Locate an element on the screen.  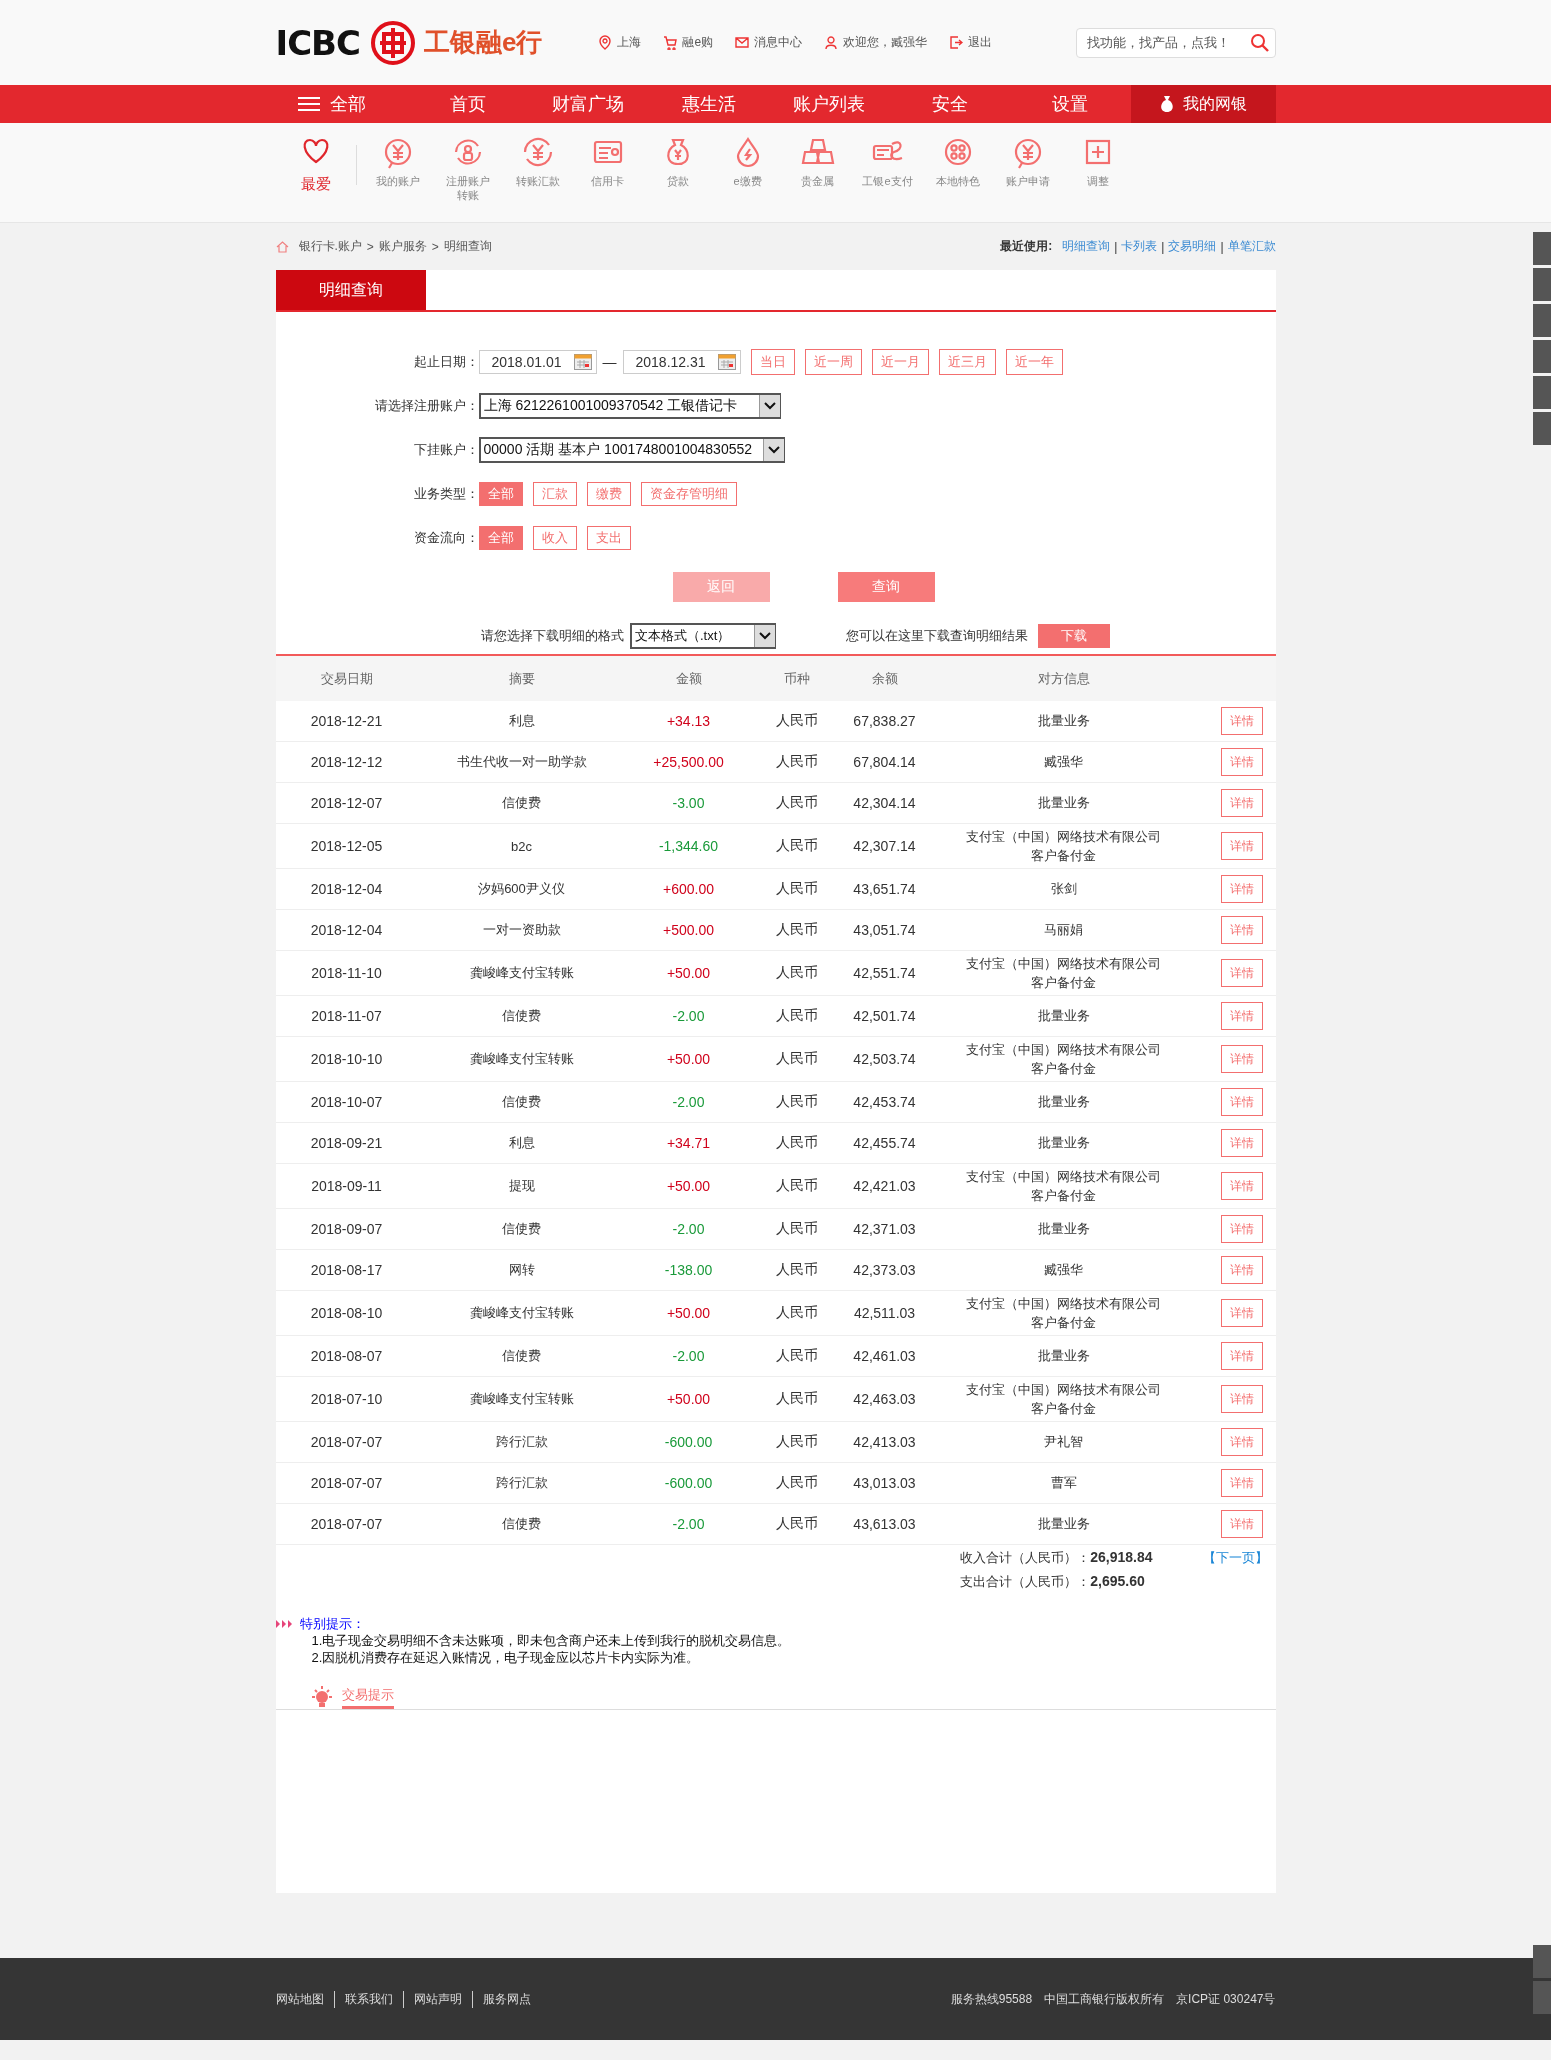
range-button: 近一周 is located at coordinates (833, 362).